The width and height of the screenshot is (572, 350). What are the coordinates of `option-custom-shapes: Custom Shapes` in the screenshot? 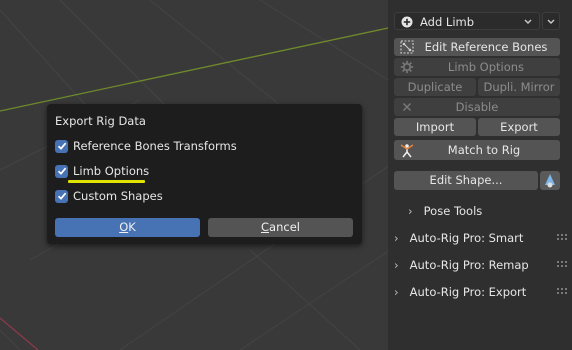 It's located at (109, 196).